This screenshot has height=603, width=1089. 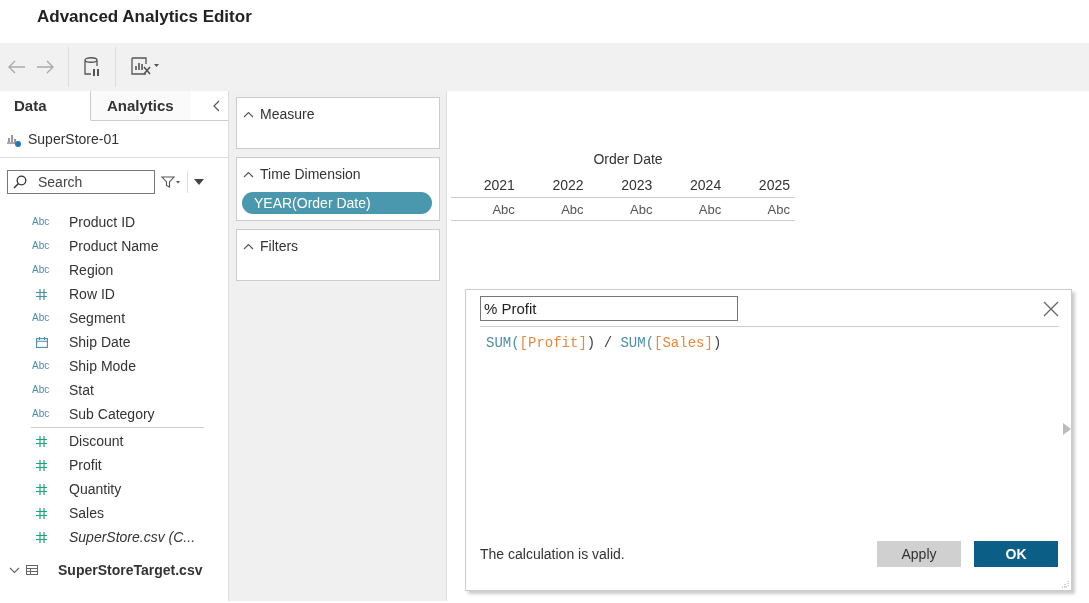 I want to click on search-field: Search, so click(x=81, y=182).